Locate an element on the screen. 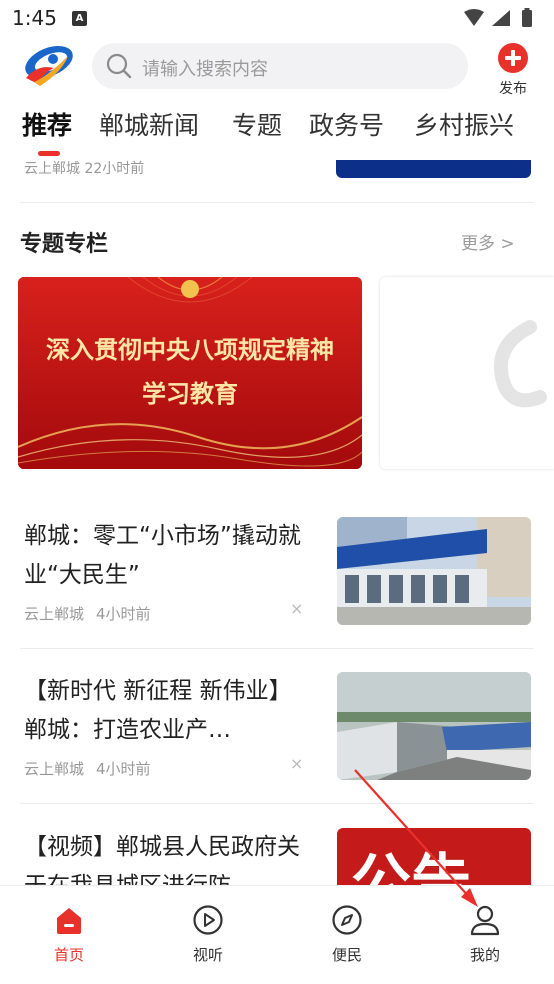  active-tab-indicator is located at coordinates (49, 153).